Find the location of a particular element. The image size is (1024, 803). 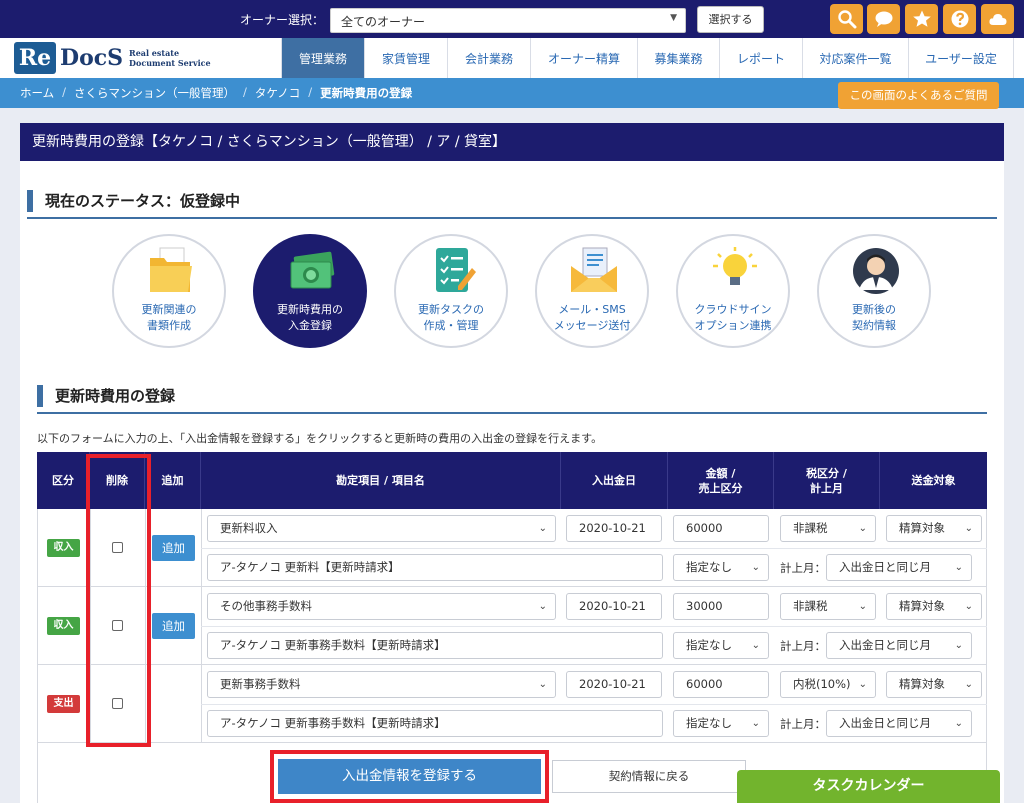

breadcrumb-home: ホーム is located at coordinates (37, 93).